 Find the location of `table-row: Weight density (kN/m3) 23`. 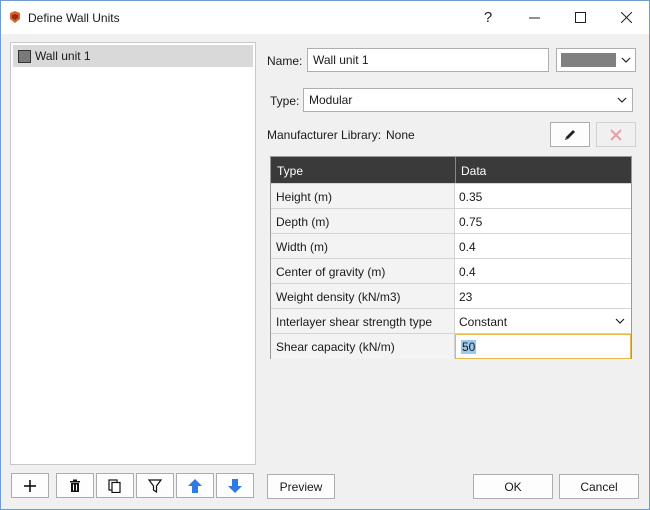

table-row: Weight density (kN/m3) 23 is located at coordinates (451, 296).